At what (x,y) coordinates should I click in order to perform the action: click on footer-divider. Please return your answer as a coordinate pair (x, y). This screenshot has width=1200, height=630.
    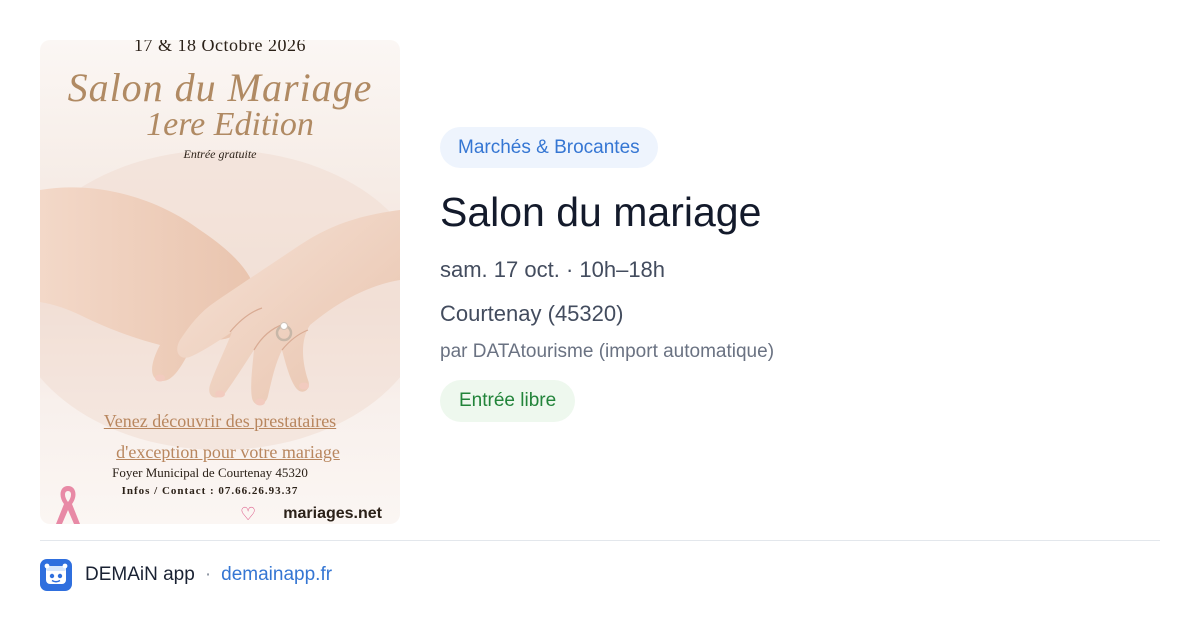
    Looking at the image, I should click on (600, 540).